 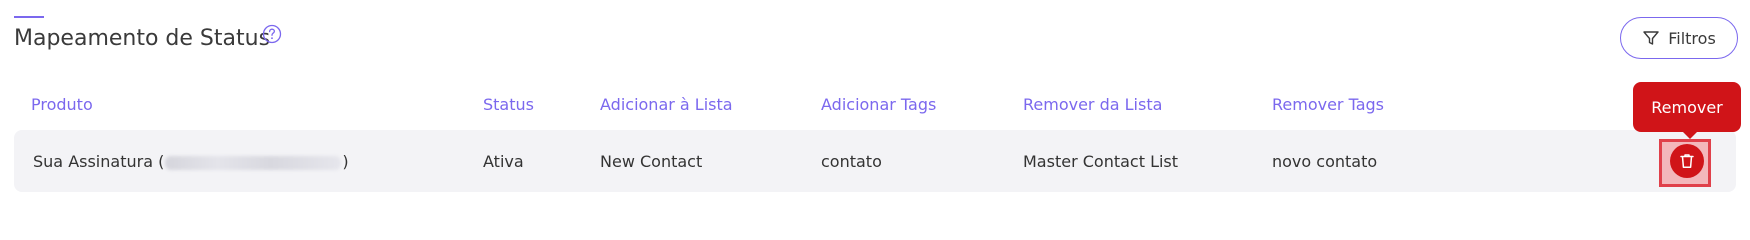 What do you see at coordinates (142, 38) in the screenshot?
I see `page-title: Mapeamento de Status` at bounding box center [142, 38].